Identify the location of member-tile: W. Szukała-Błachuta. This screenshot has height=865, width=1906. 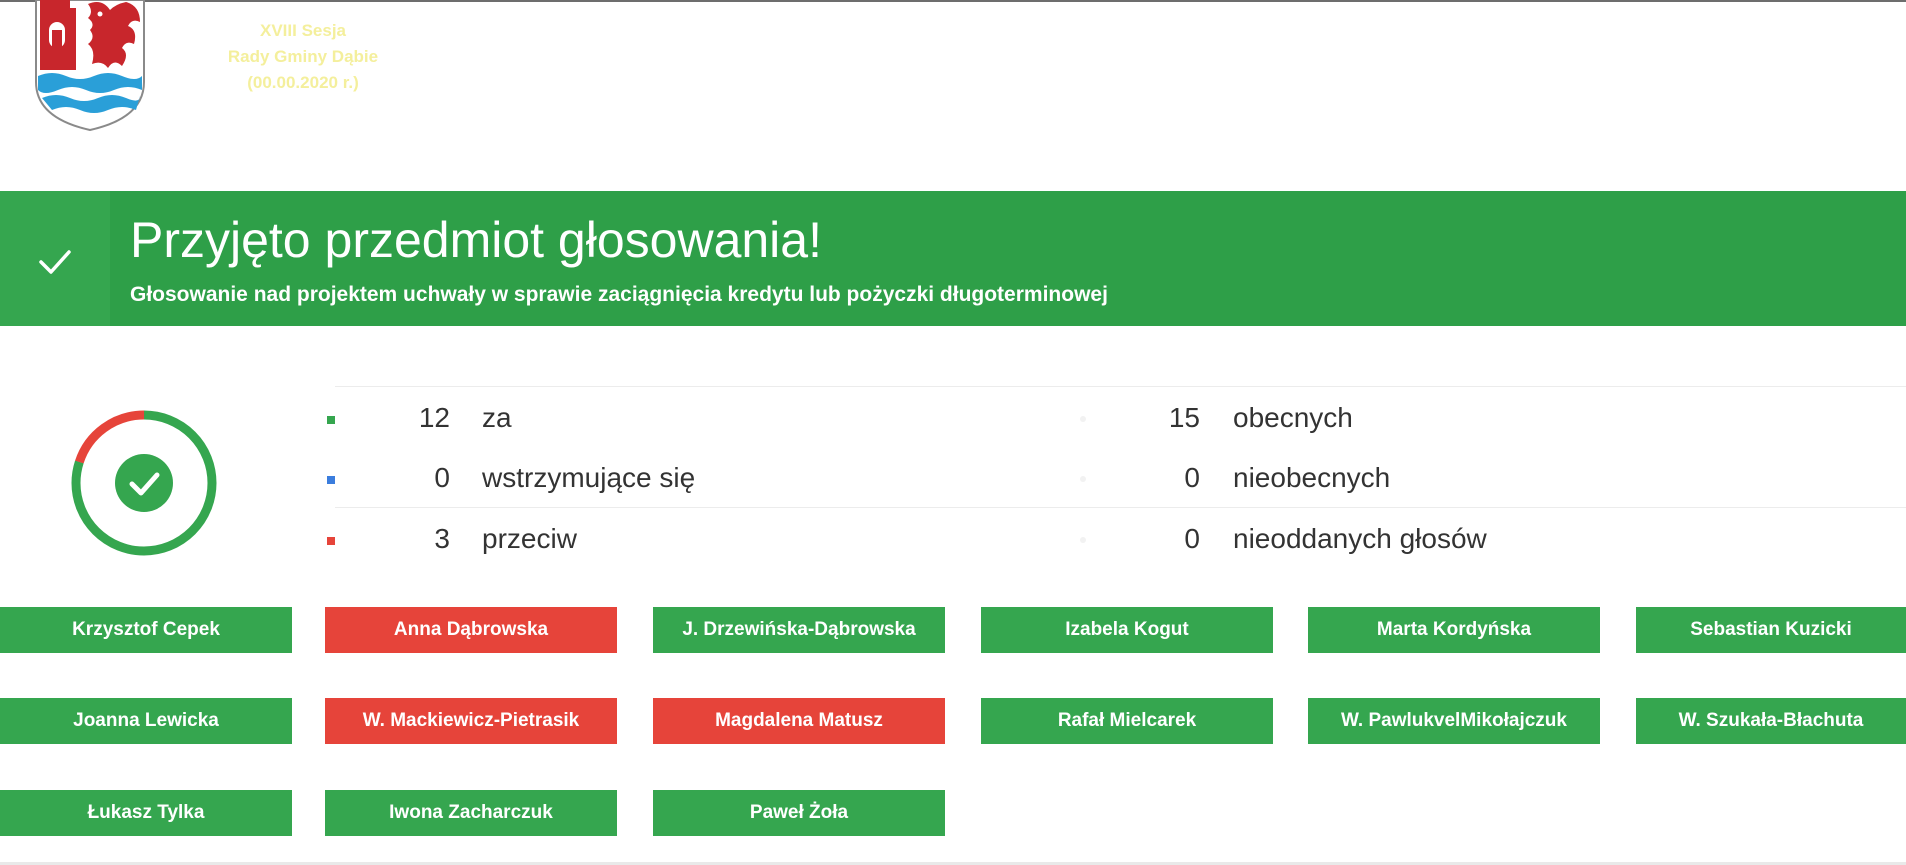
(1771, 721).